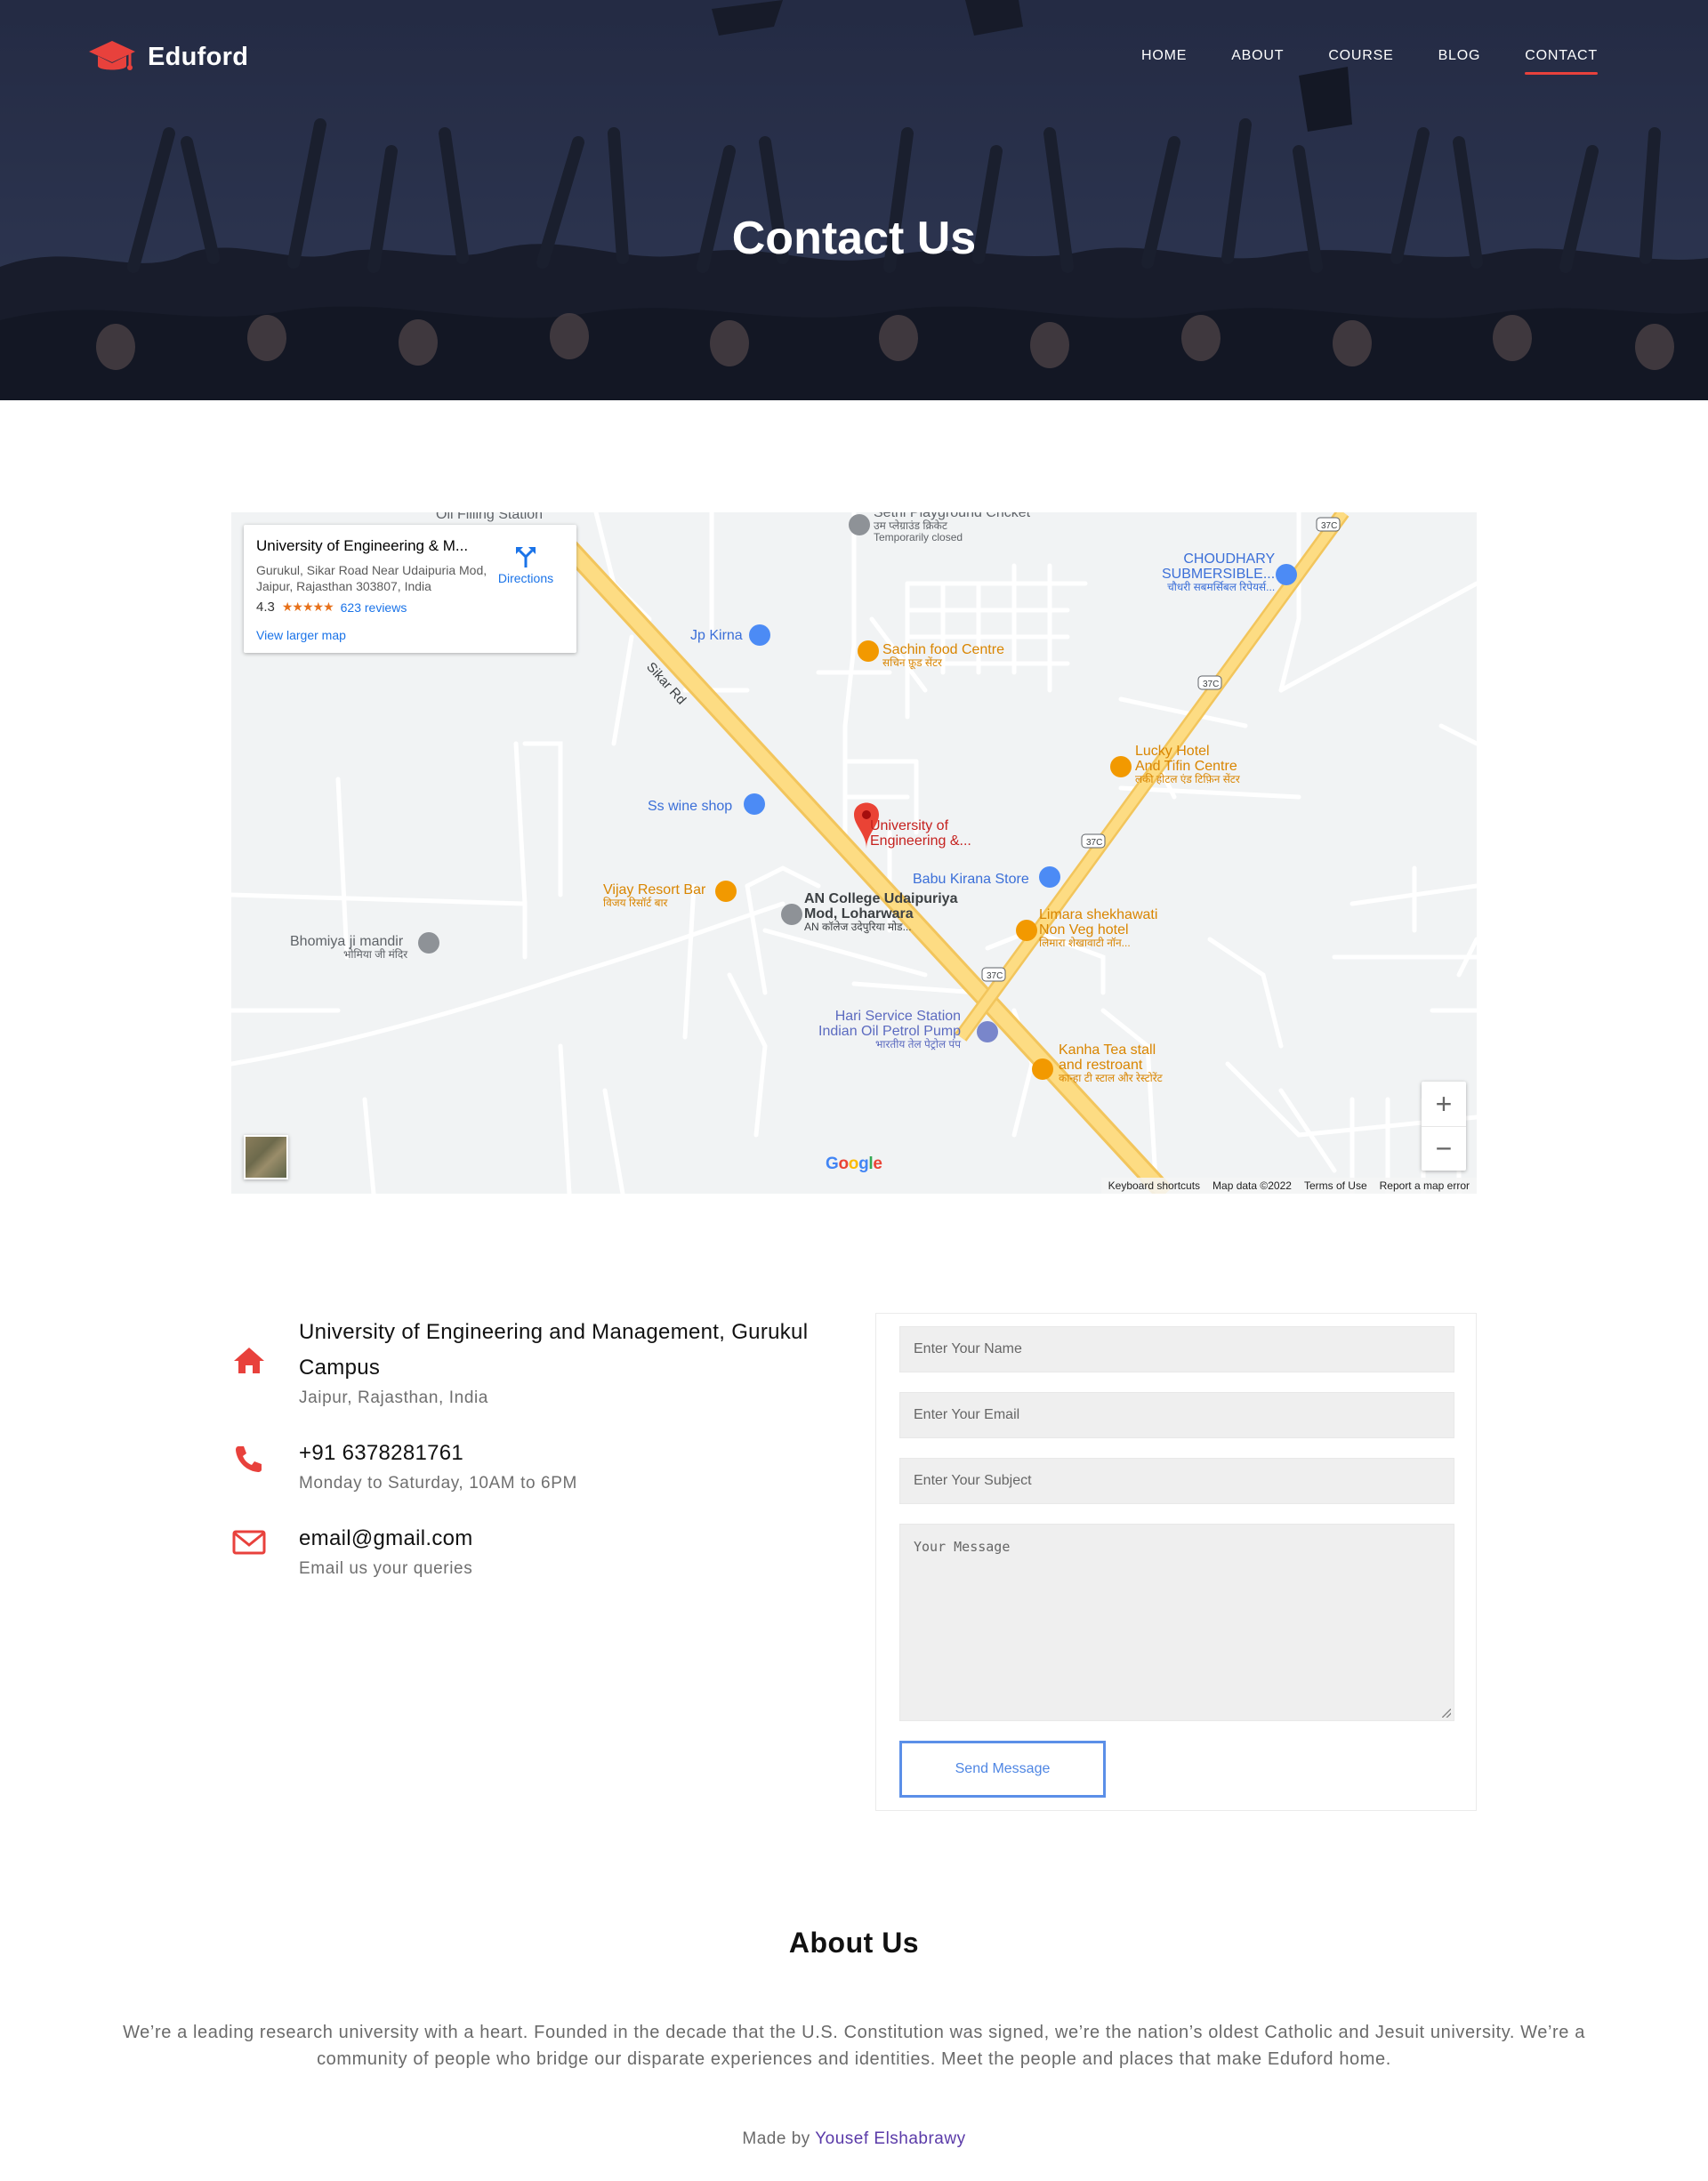 The height and width of the screenshot is (2181, 1708). Describe the element at coordinates (1360, 61) in the screenshot. I see `nav-course: COURSE` at that location.